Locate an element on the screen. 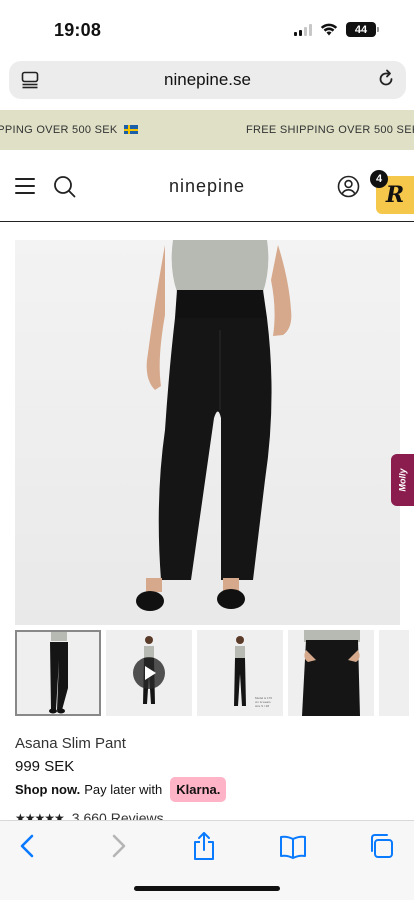  status-bar: 19:08 44 is located at coordinates (207, 29).